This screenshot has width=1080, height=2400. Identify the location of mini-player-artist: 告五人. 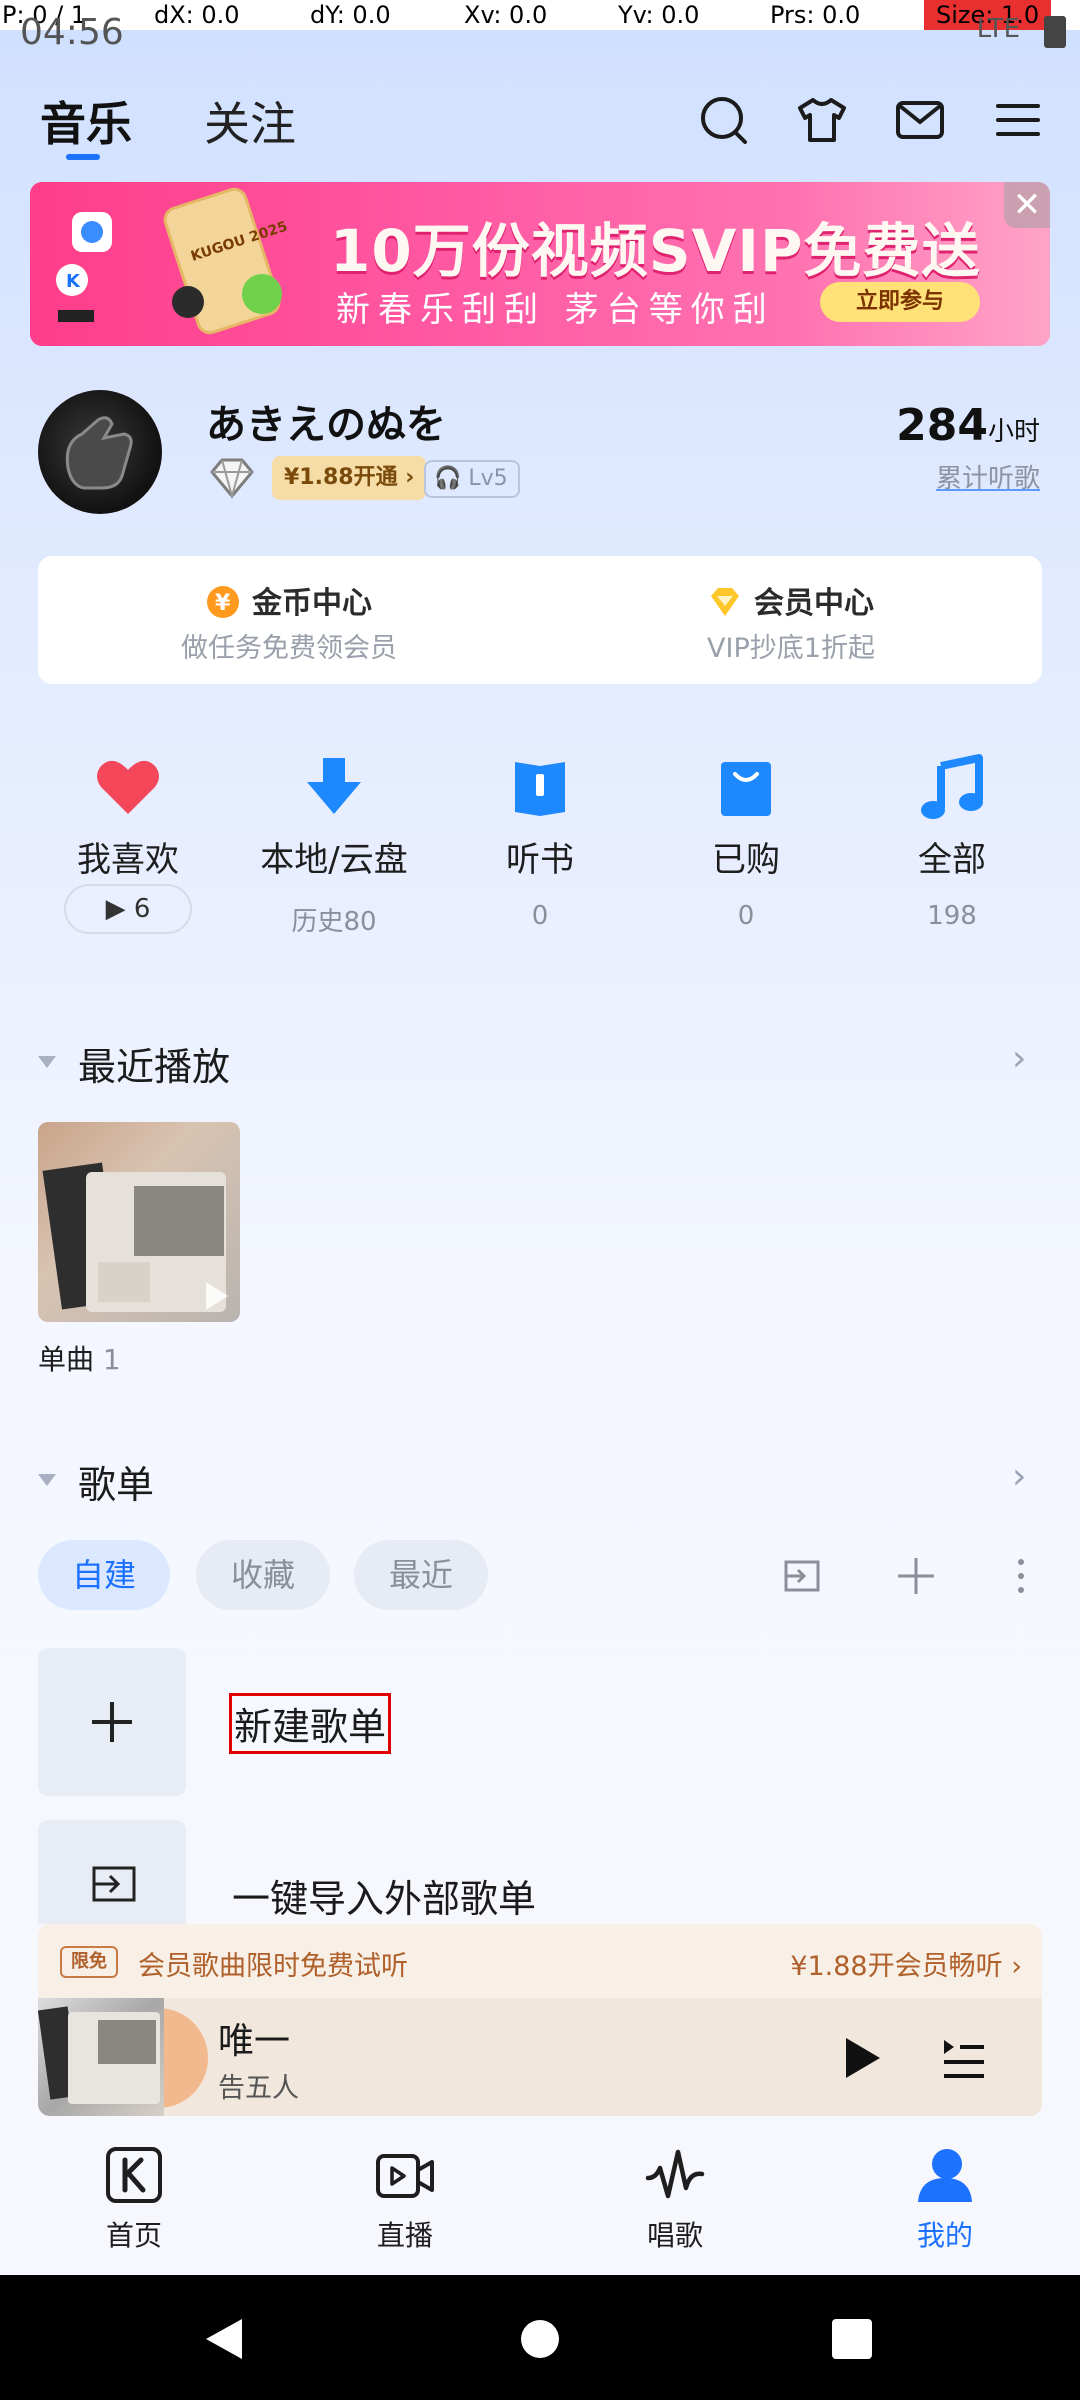
(258, 2088).